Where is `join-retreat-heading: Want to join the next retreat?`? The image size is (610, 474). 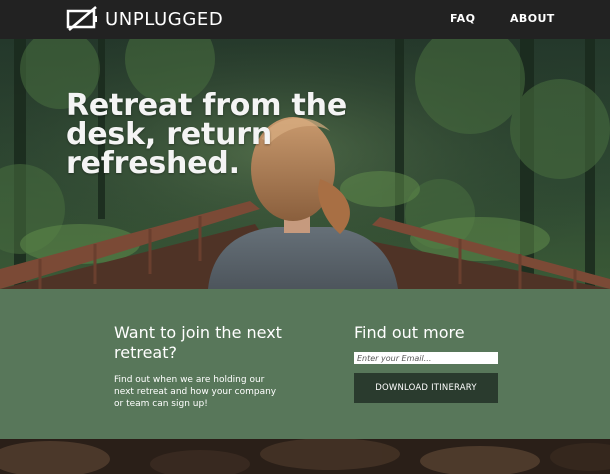
join-retreat-heading: Want to join the next retreat? is located at coordinates (198, 342).